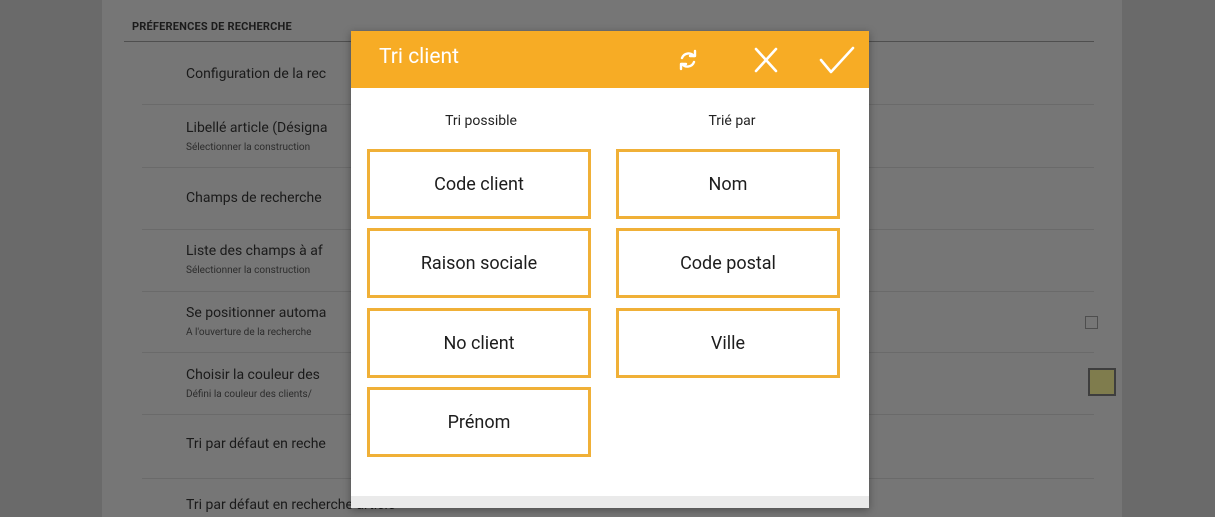 Image resolution: width=1215 pixels, height=517 pixels. What do you see at coordinates (253, 375) in the screenshot?
I see `pref-title: Choisir la couleur des` at bounding box center [253, 375].